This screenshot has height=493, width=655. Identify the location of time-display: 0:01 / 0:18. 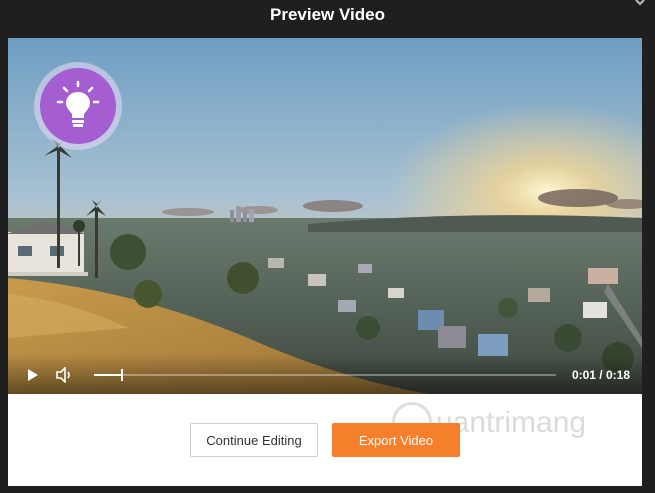
(600, 375).